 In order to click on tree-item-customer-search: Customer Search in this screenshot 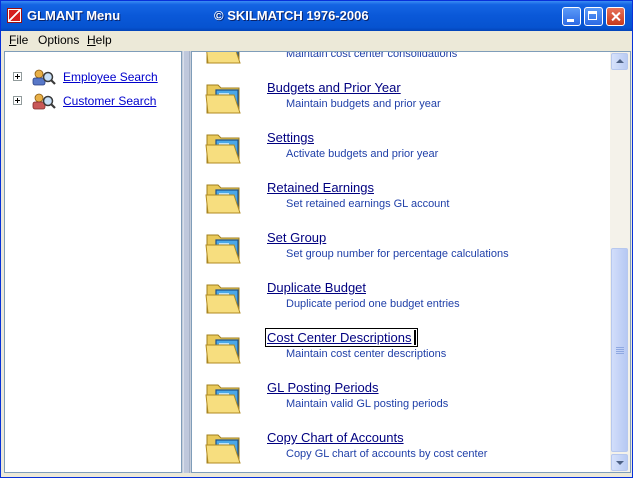, I will do `click(93, 101)`.